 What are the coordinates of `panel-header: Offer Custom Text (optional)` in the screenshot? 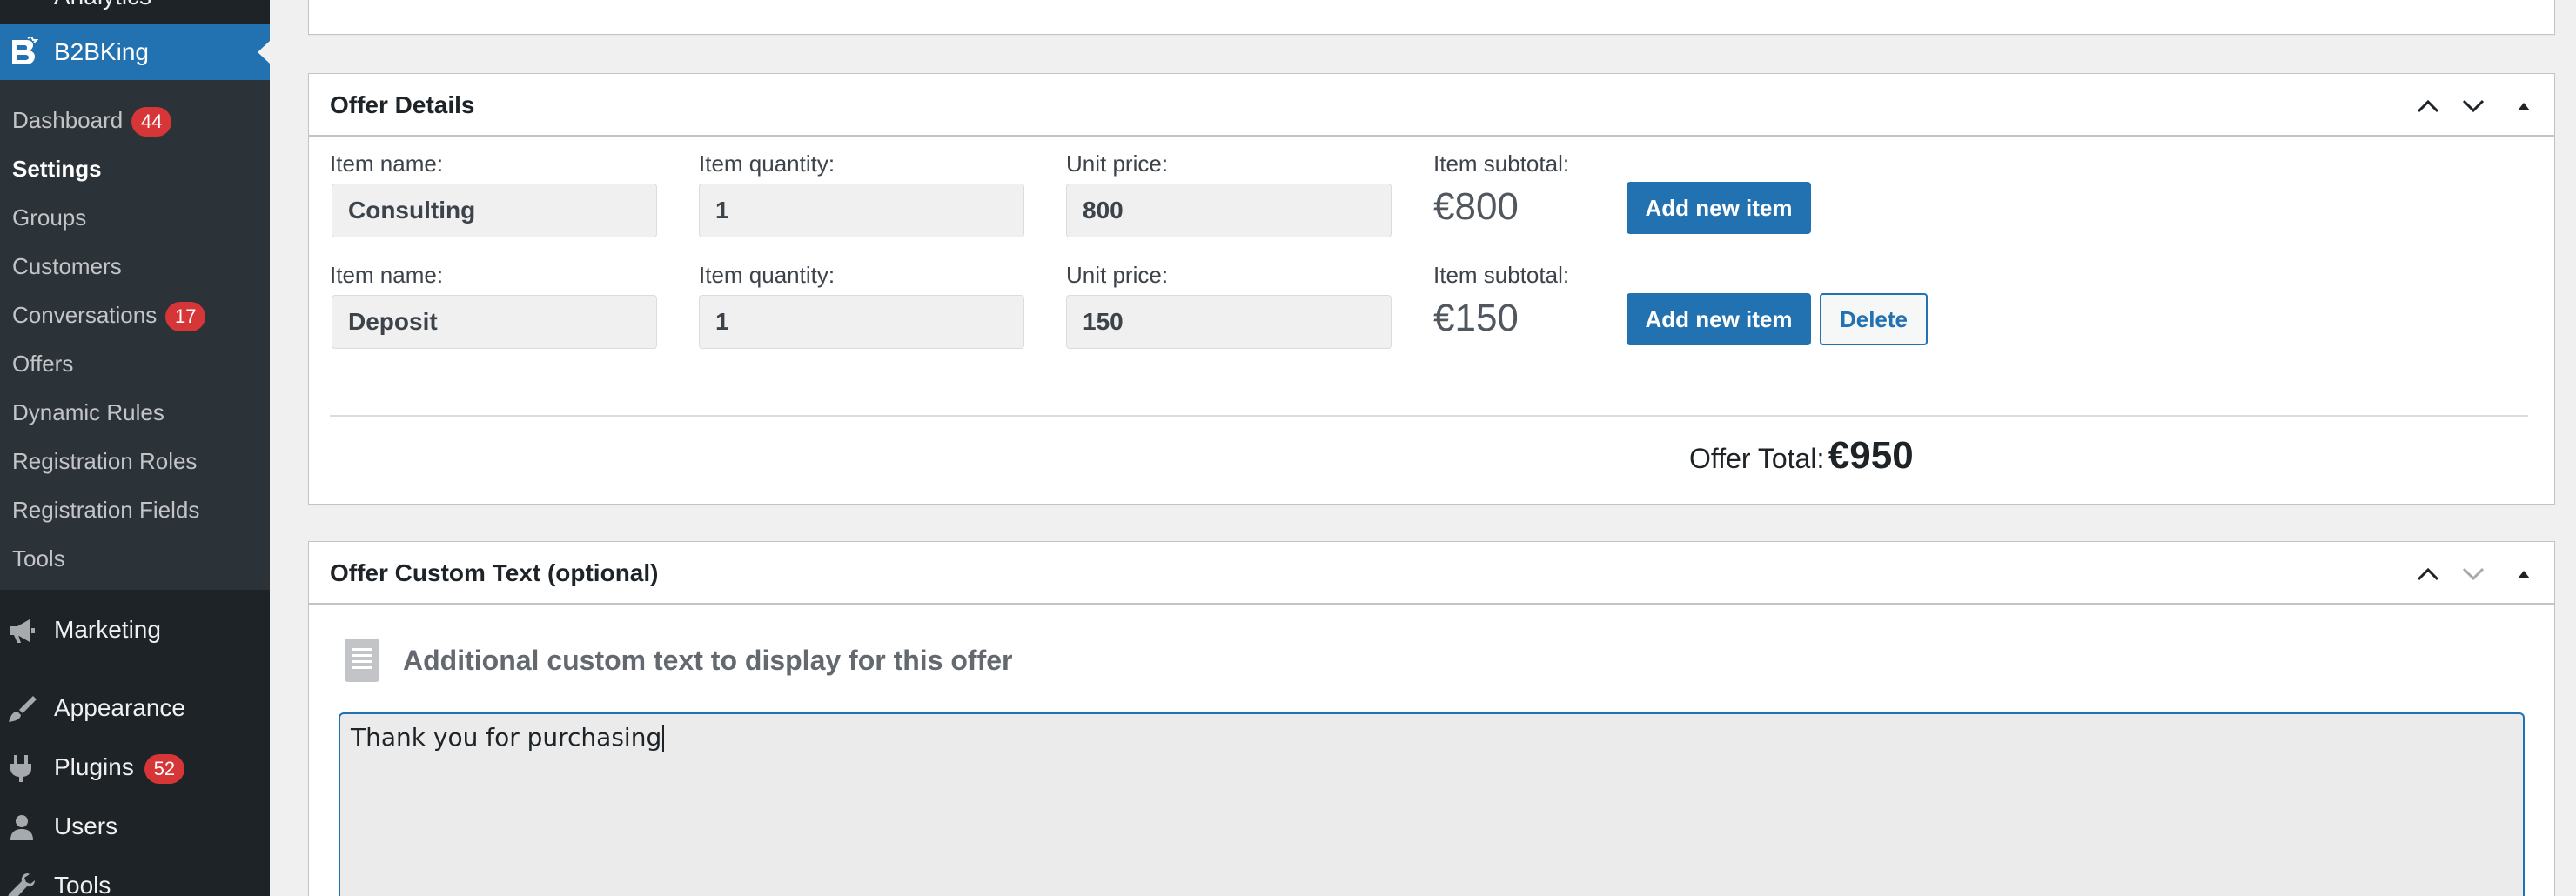 It's located at (1432, 573).